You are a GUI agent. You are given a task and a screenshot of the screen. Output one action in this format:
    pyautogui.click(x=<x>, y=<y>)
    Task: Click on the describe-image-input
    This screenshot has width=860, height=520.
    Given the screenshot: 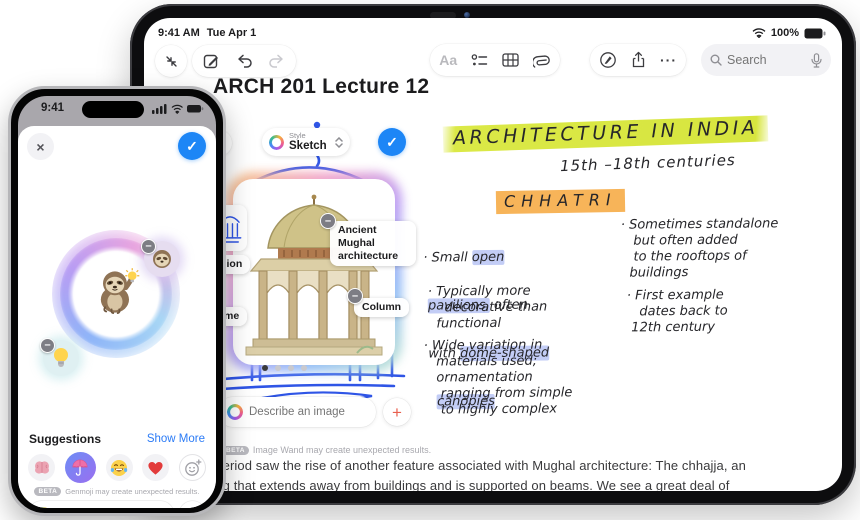 What is the action you would take?
    pyautogui.click(x=304, y=412)
    